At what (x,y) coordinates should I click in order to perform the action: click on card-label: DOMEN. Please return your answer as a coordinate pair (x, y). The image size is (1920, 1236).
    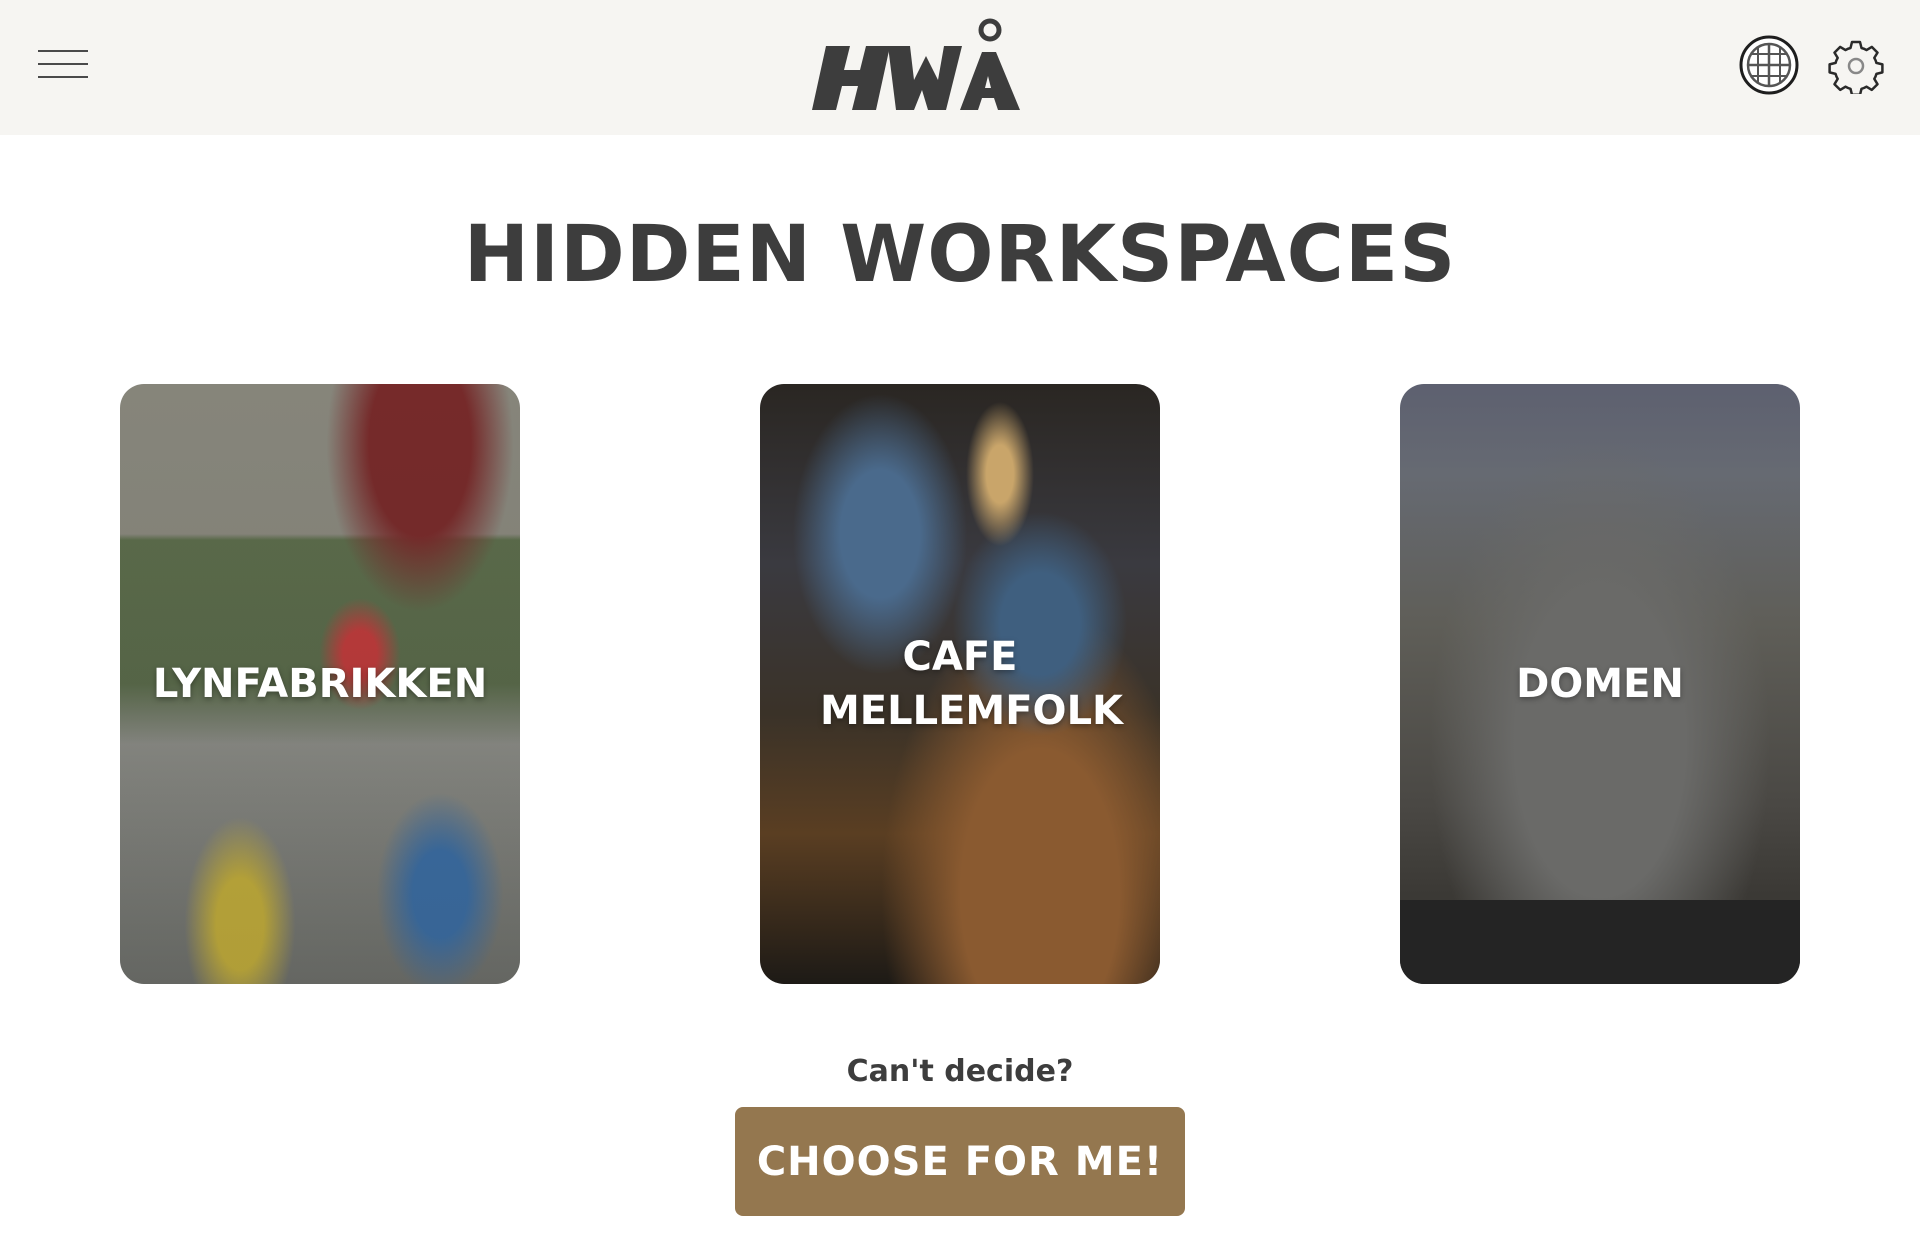
    Looking at the image, I should click on (1600, 684).